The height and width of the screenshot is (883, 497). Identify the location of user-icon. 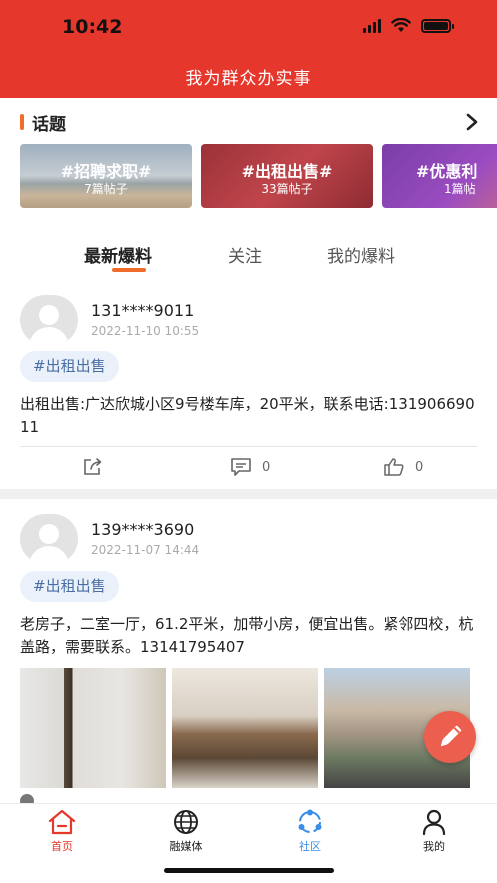
(434, 822).